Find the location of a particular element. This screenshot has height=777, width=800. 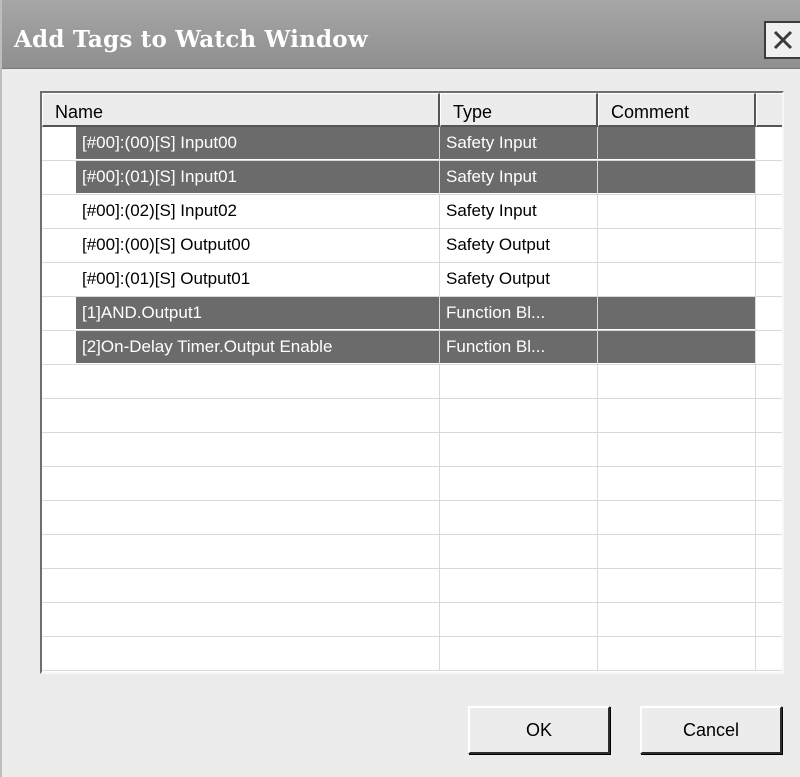

list-header: Name Type Comment is located at coordinates (412, 110).